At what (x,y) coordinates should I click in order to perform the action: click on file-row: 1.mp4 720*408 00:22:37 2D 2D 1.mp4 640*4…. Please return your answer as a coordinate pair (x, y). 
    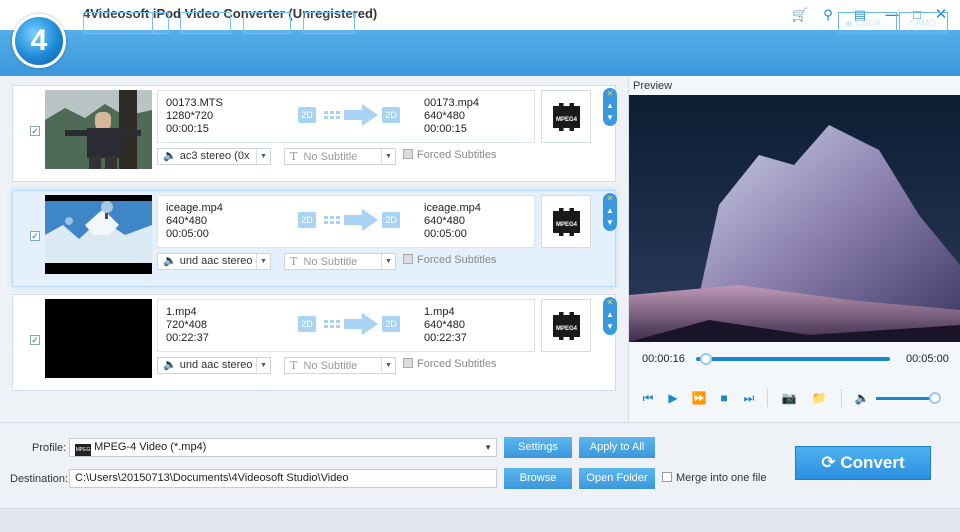
    Looking at the image, I should click on (314, 342).